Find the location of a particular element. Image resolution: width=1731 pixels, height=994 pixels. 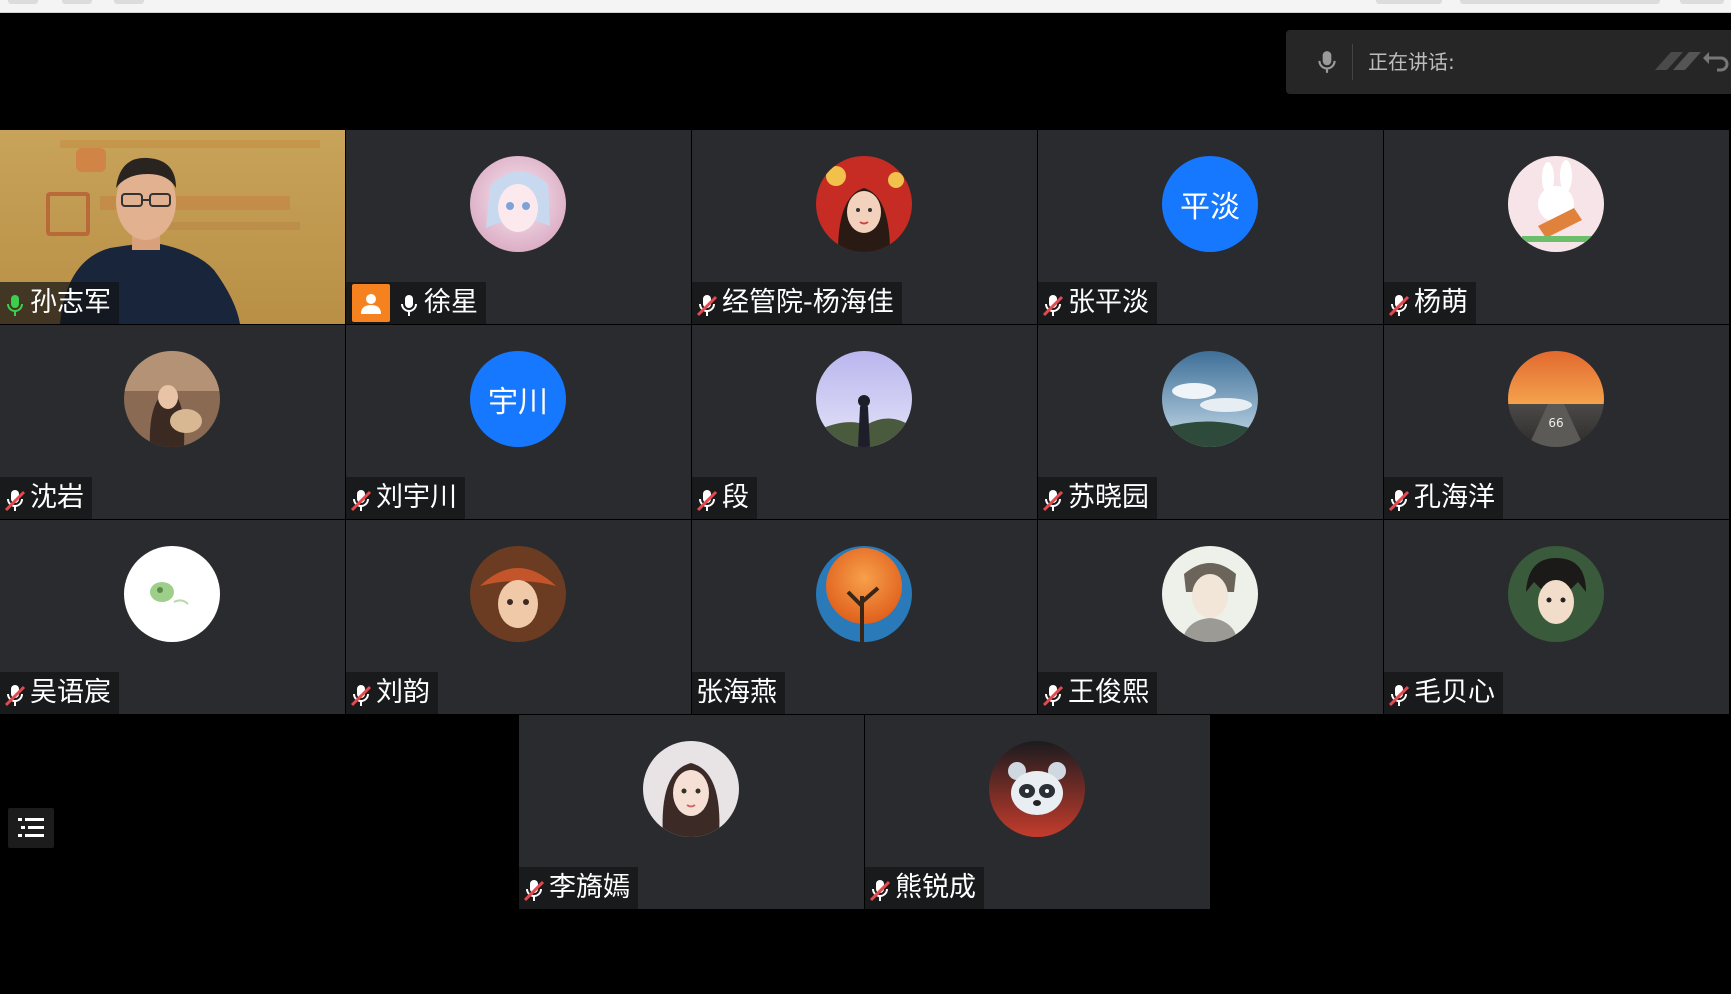

participant-name-tag: 苏晓园 is located at coordinates (1097, 498).